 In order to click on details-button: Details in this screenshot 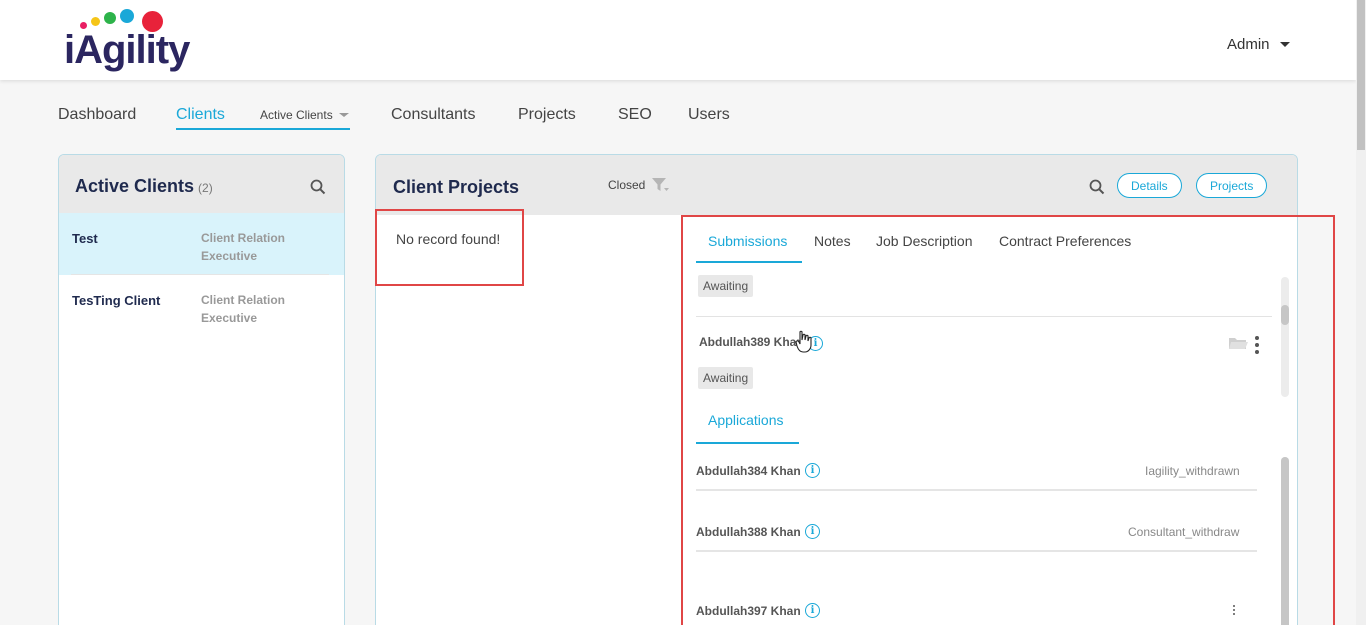, I will do `click(1149, 185)`.